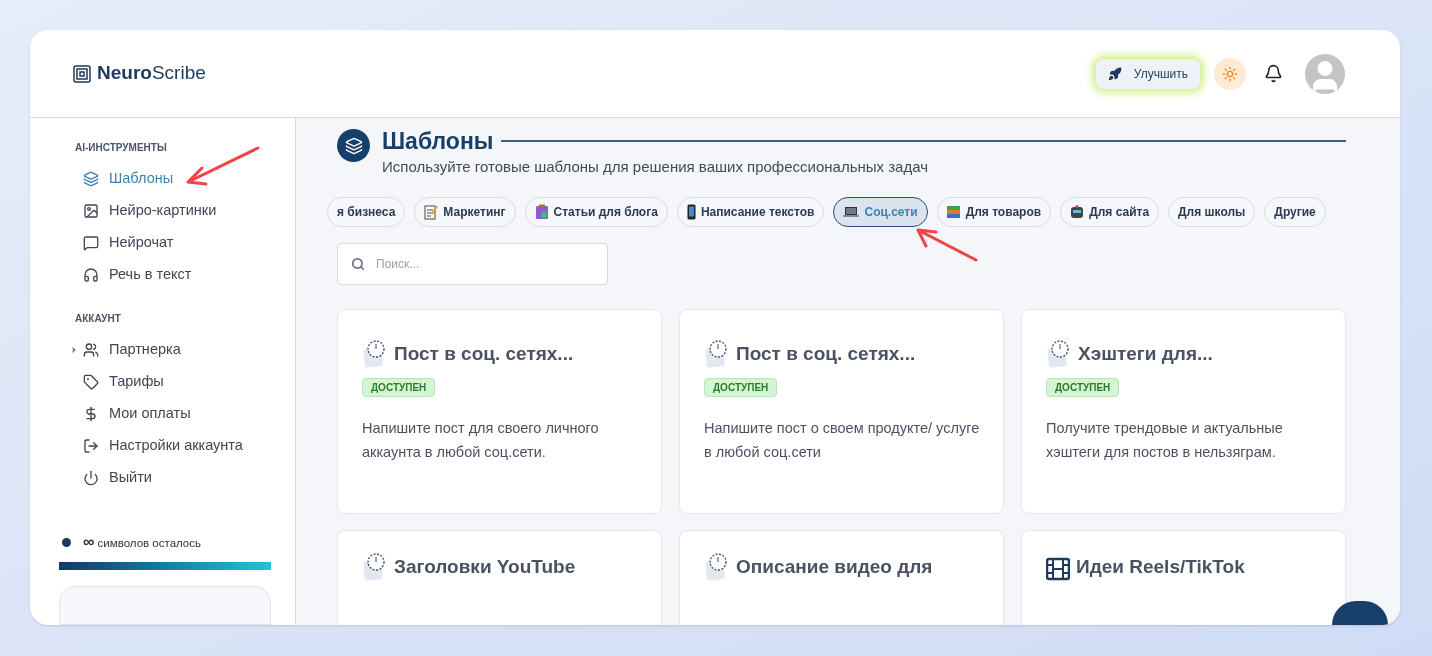 The height and width of the screenshot is (656, 1432). I want to click on category-chip: Для школы, so click(1212, 211).